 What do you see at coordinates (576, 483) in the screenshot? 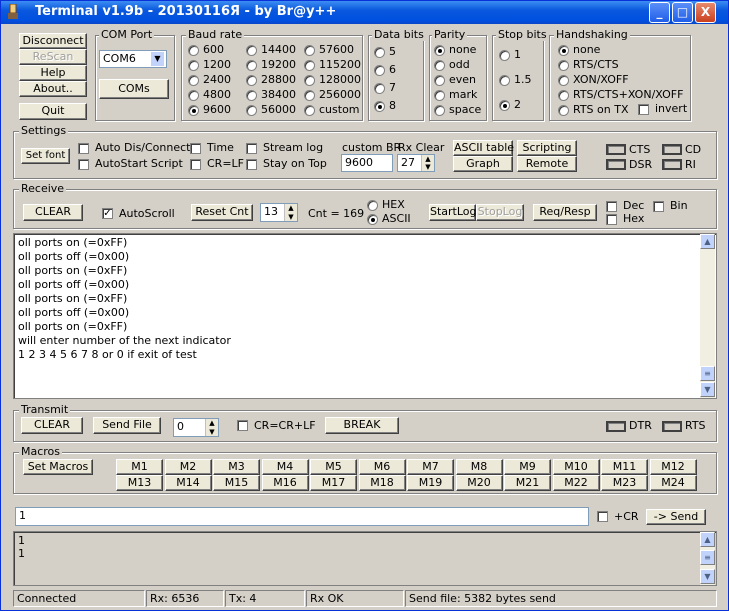
I see `macro-button-m22: M22` at bounding box center [576, 483].